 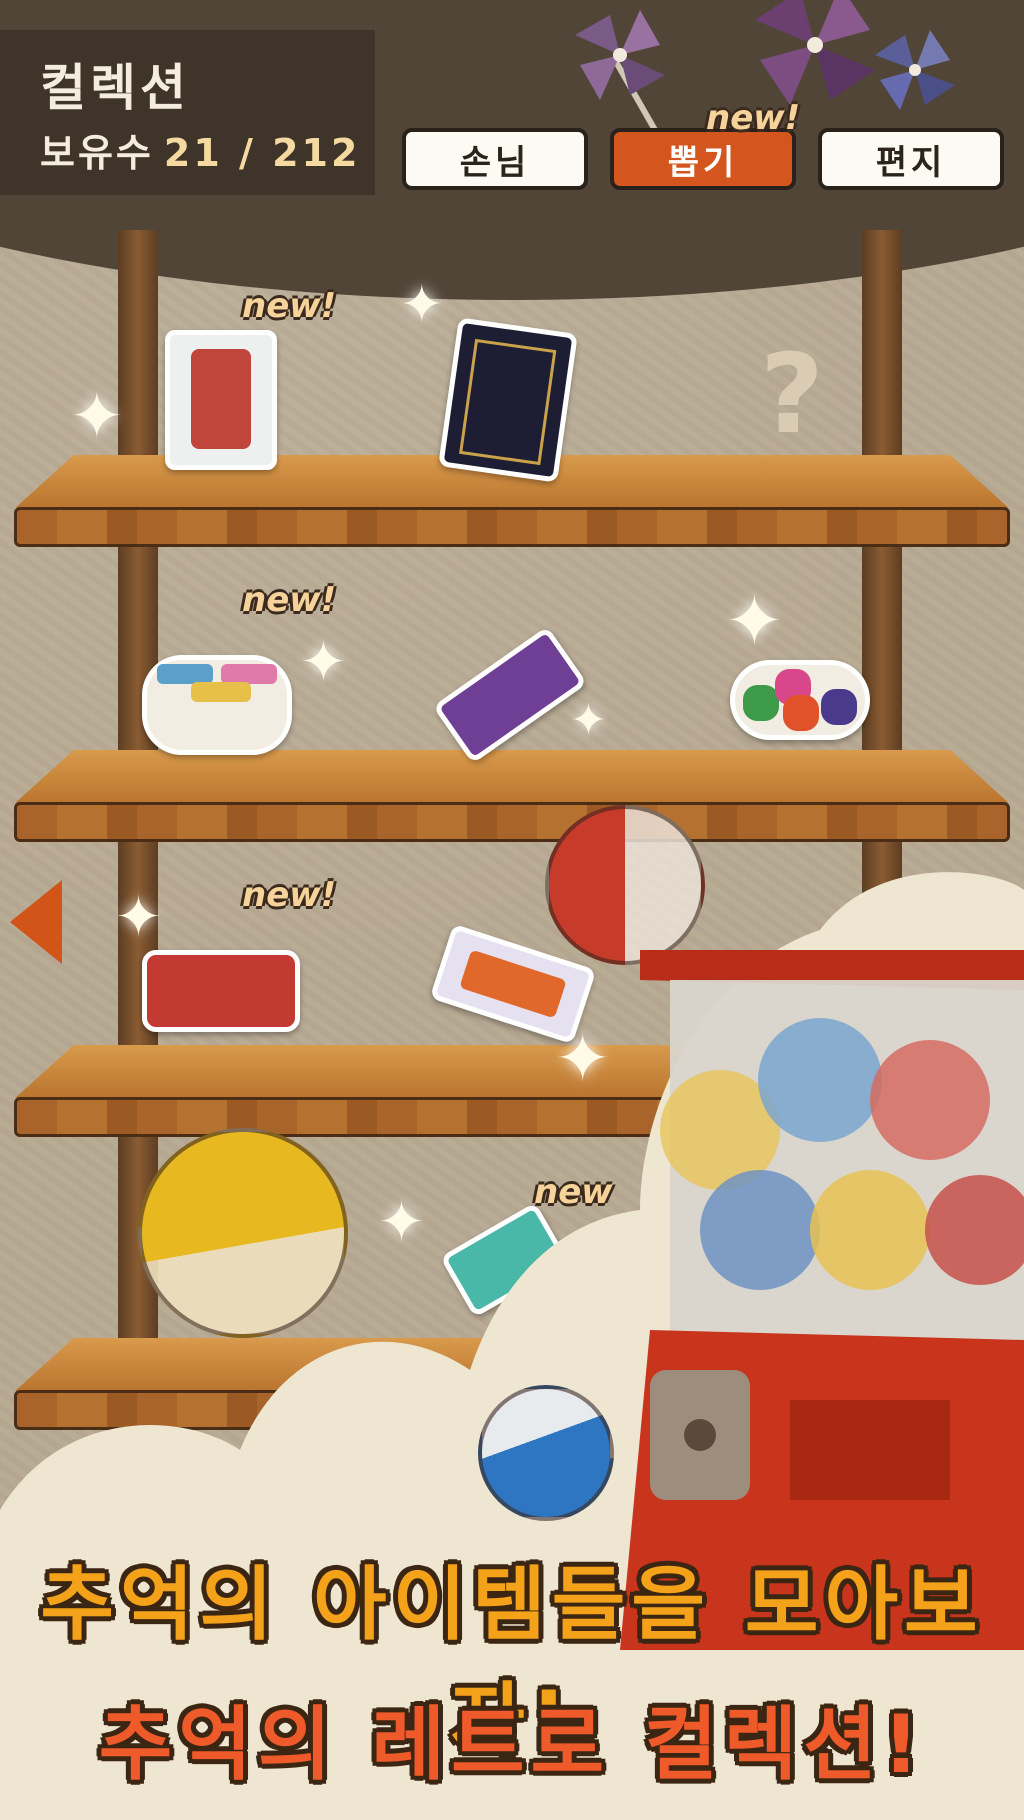 I want to click on tab-guests: 손님, so click(x=495, y=159).